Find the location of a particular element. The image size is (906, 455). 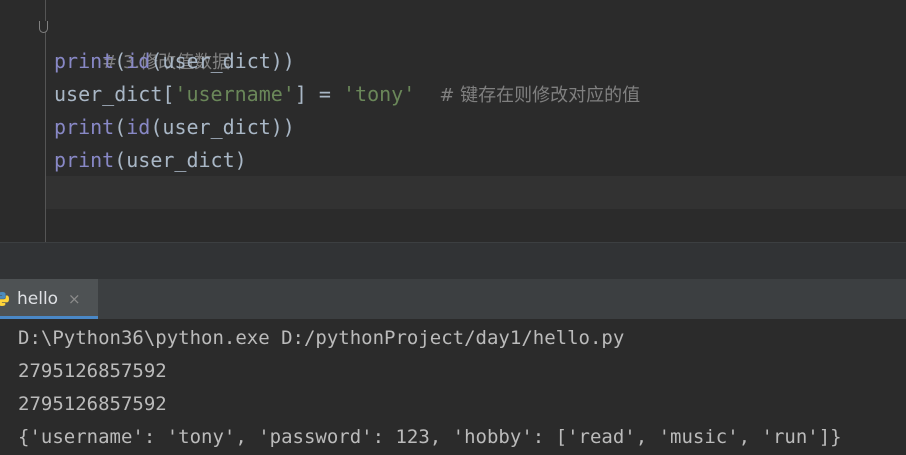

panel-splitter is located at coordinates (453, 260).